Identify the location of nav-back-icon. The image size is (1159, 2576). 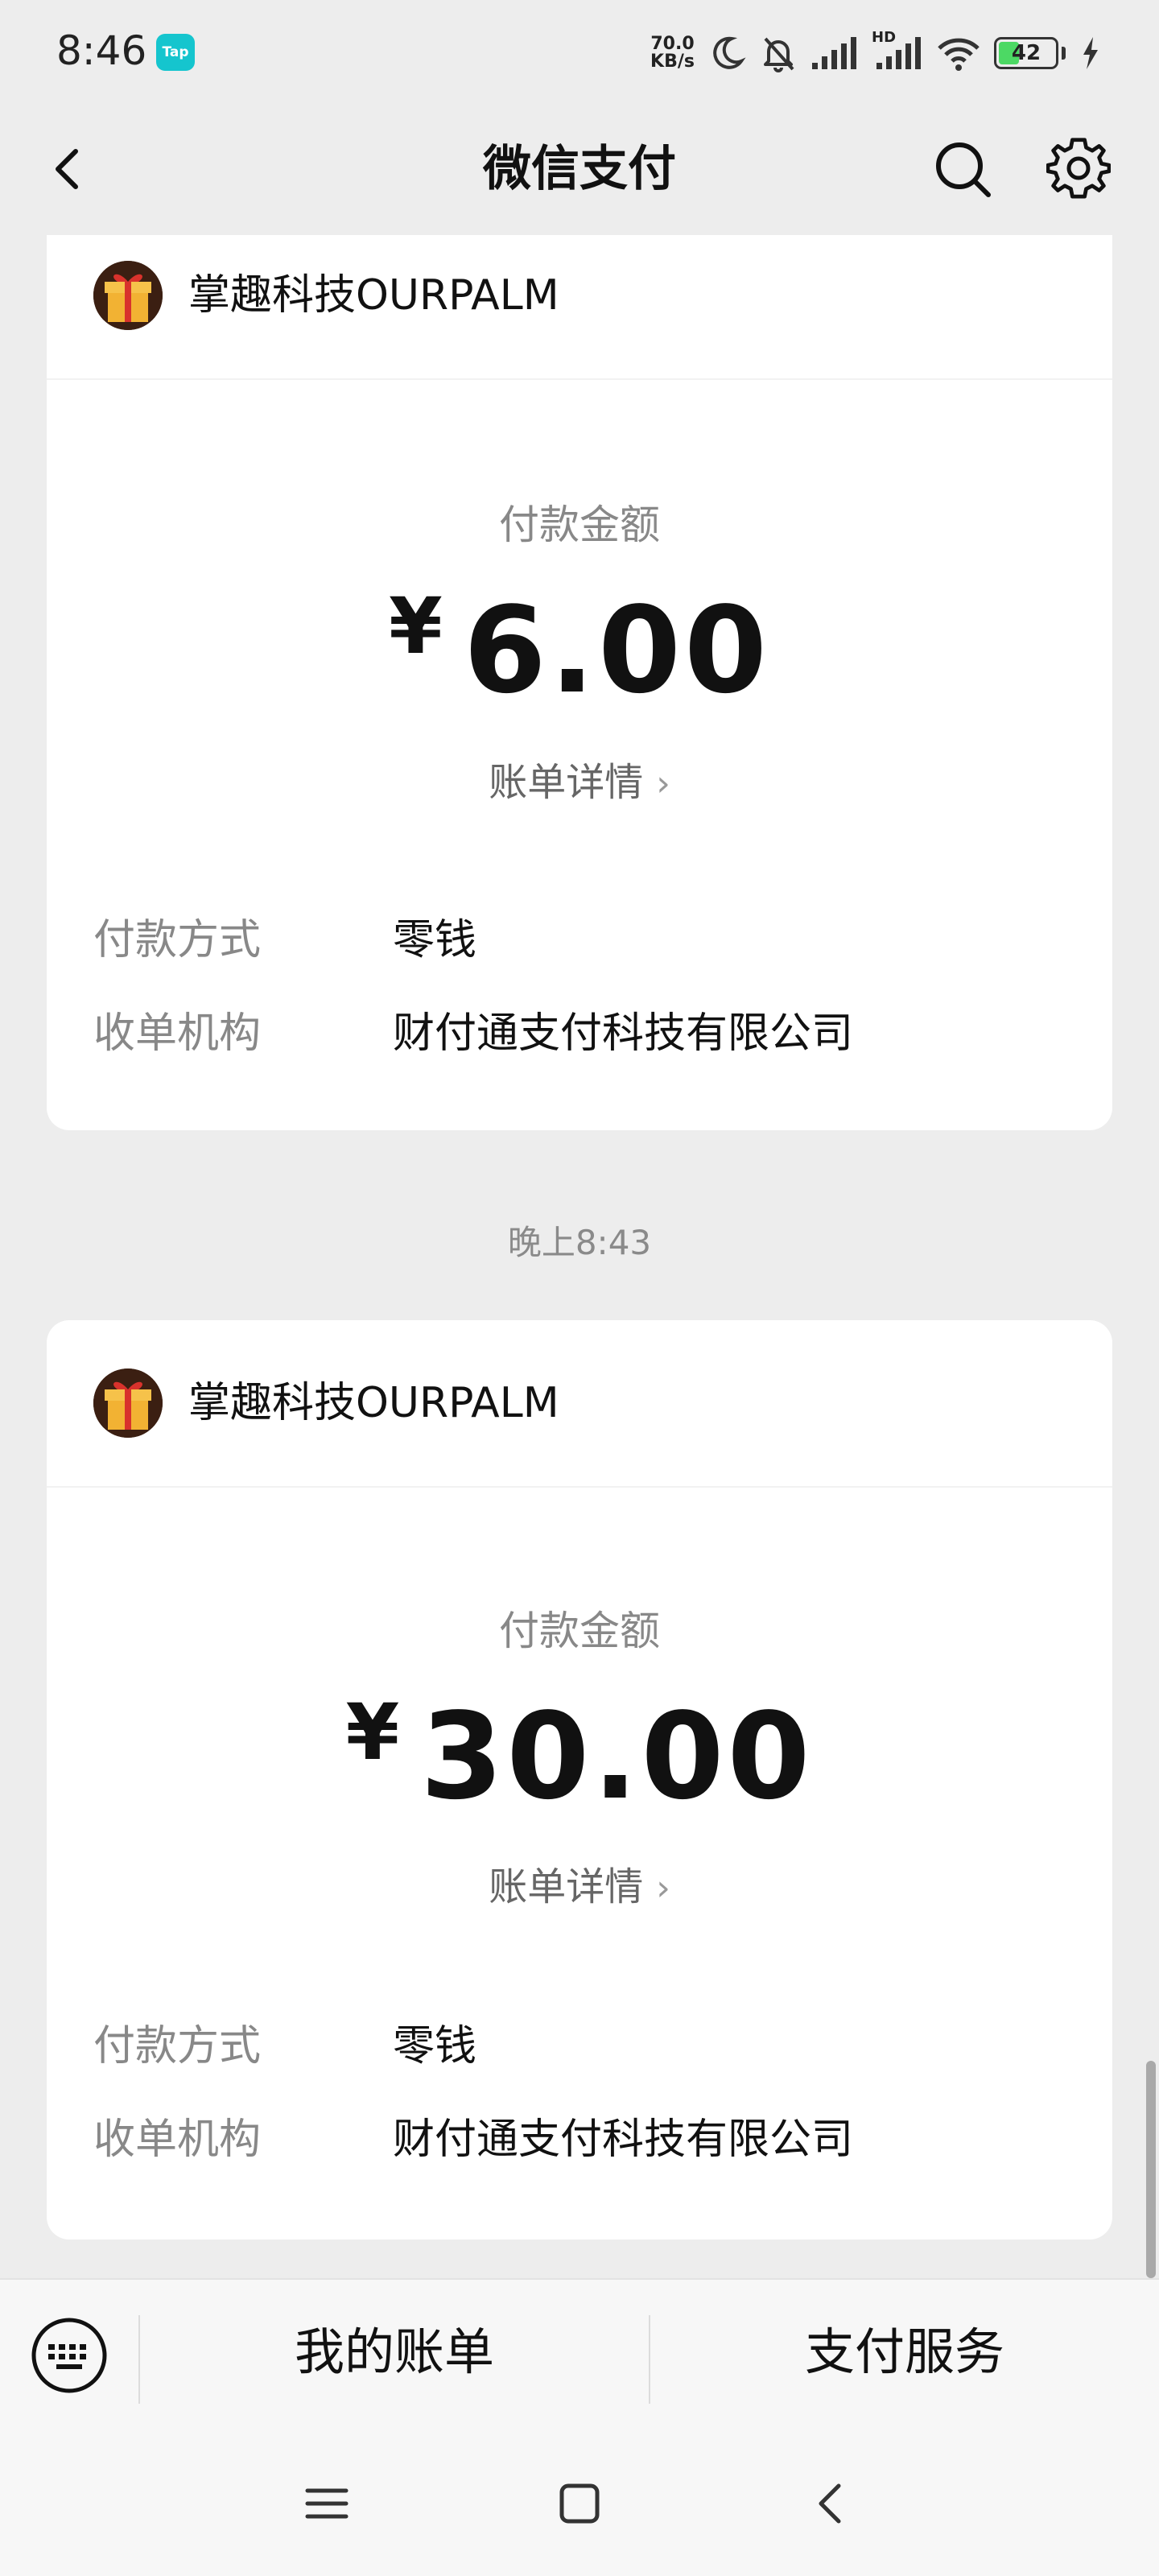
(830, 2503).